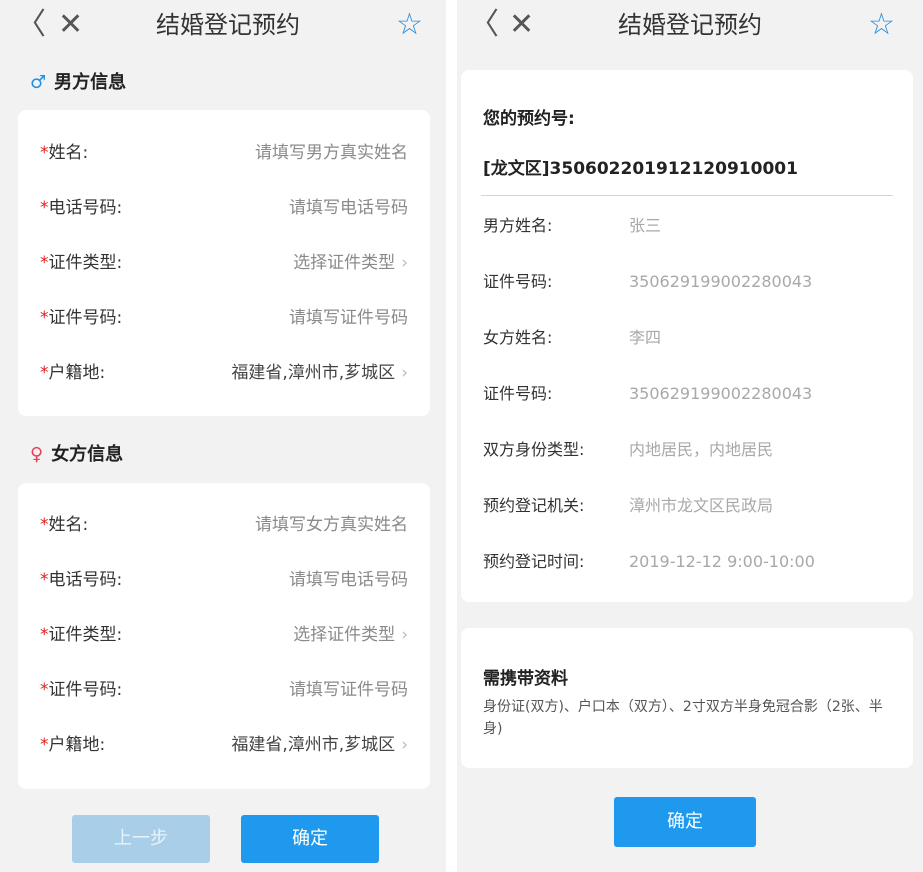 This screenshot has height=872, width=923. Describe the element at coordinates (87, 454) in the screenshot. I see `female-section-title: 女方信息` at that location.